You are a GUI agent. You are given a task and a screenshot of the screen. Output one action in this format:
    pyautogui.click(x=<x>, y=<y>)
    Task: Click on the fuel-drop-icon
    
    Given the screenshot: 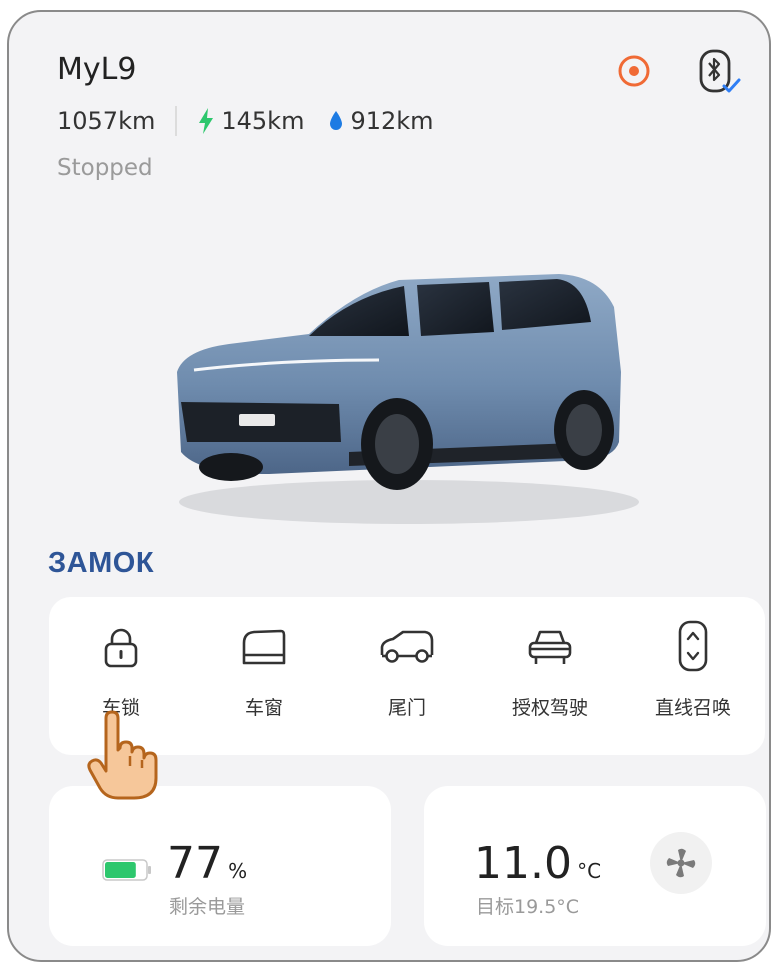 What is the action you would take?
    pyautogui.click(x=336, y=120)
    